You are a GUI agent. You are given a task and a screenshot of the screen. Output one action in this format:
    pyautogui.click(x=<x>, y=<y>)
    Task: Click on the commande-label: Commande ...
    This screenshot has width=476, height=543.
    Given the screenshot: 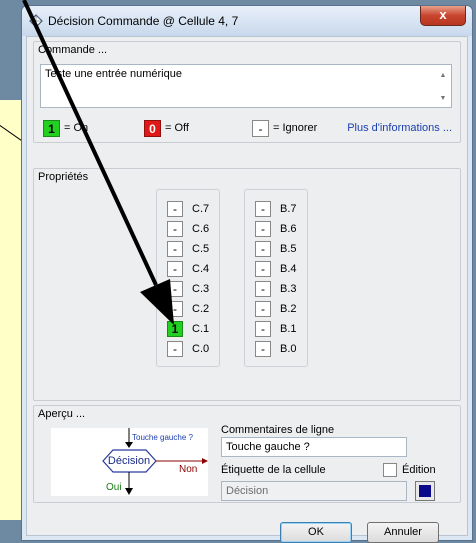 What is the action you would take?
    pyautogui.click(x=73, y=50)
    